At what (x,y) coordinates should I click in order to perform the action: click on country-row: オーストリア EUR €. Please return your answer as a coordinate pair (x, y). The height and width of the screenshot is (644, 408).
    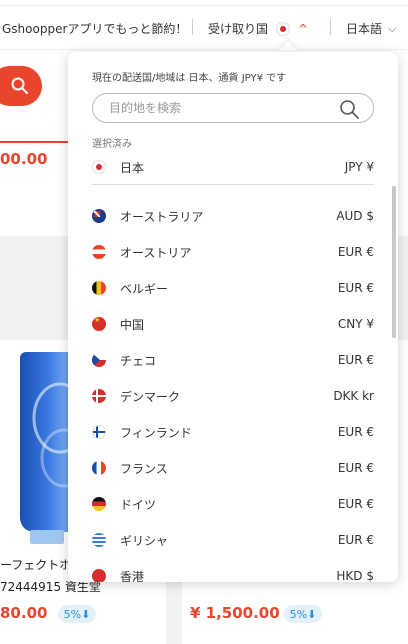
    Looking at the image, I should click on (233, 252).